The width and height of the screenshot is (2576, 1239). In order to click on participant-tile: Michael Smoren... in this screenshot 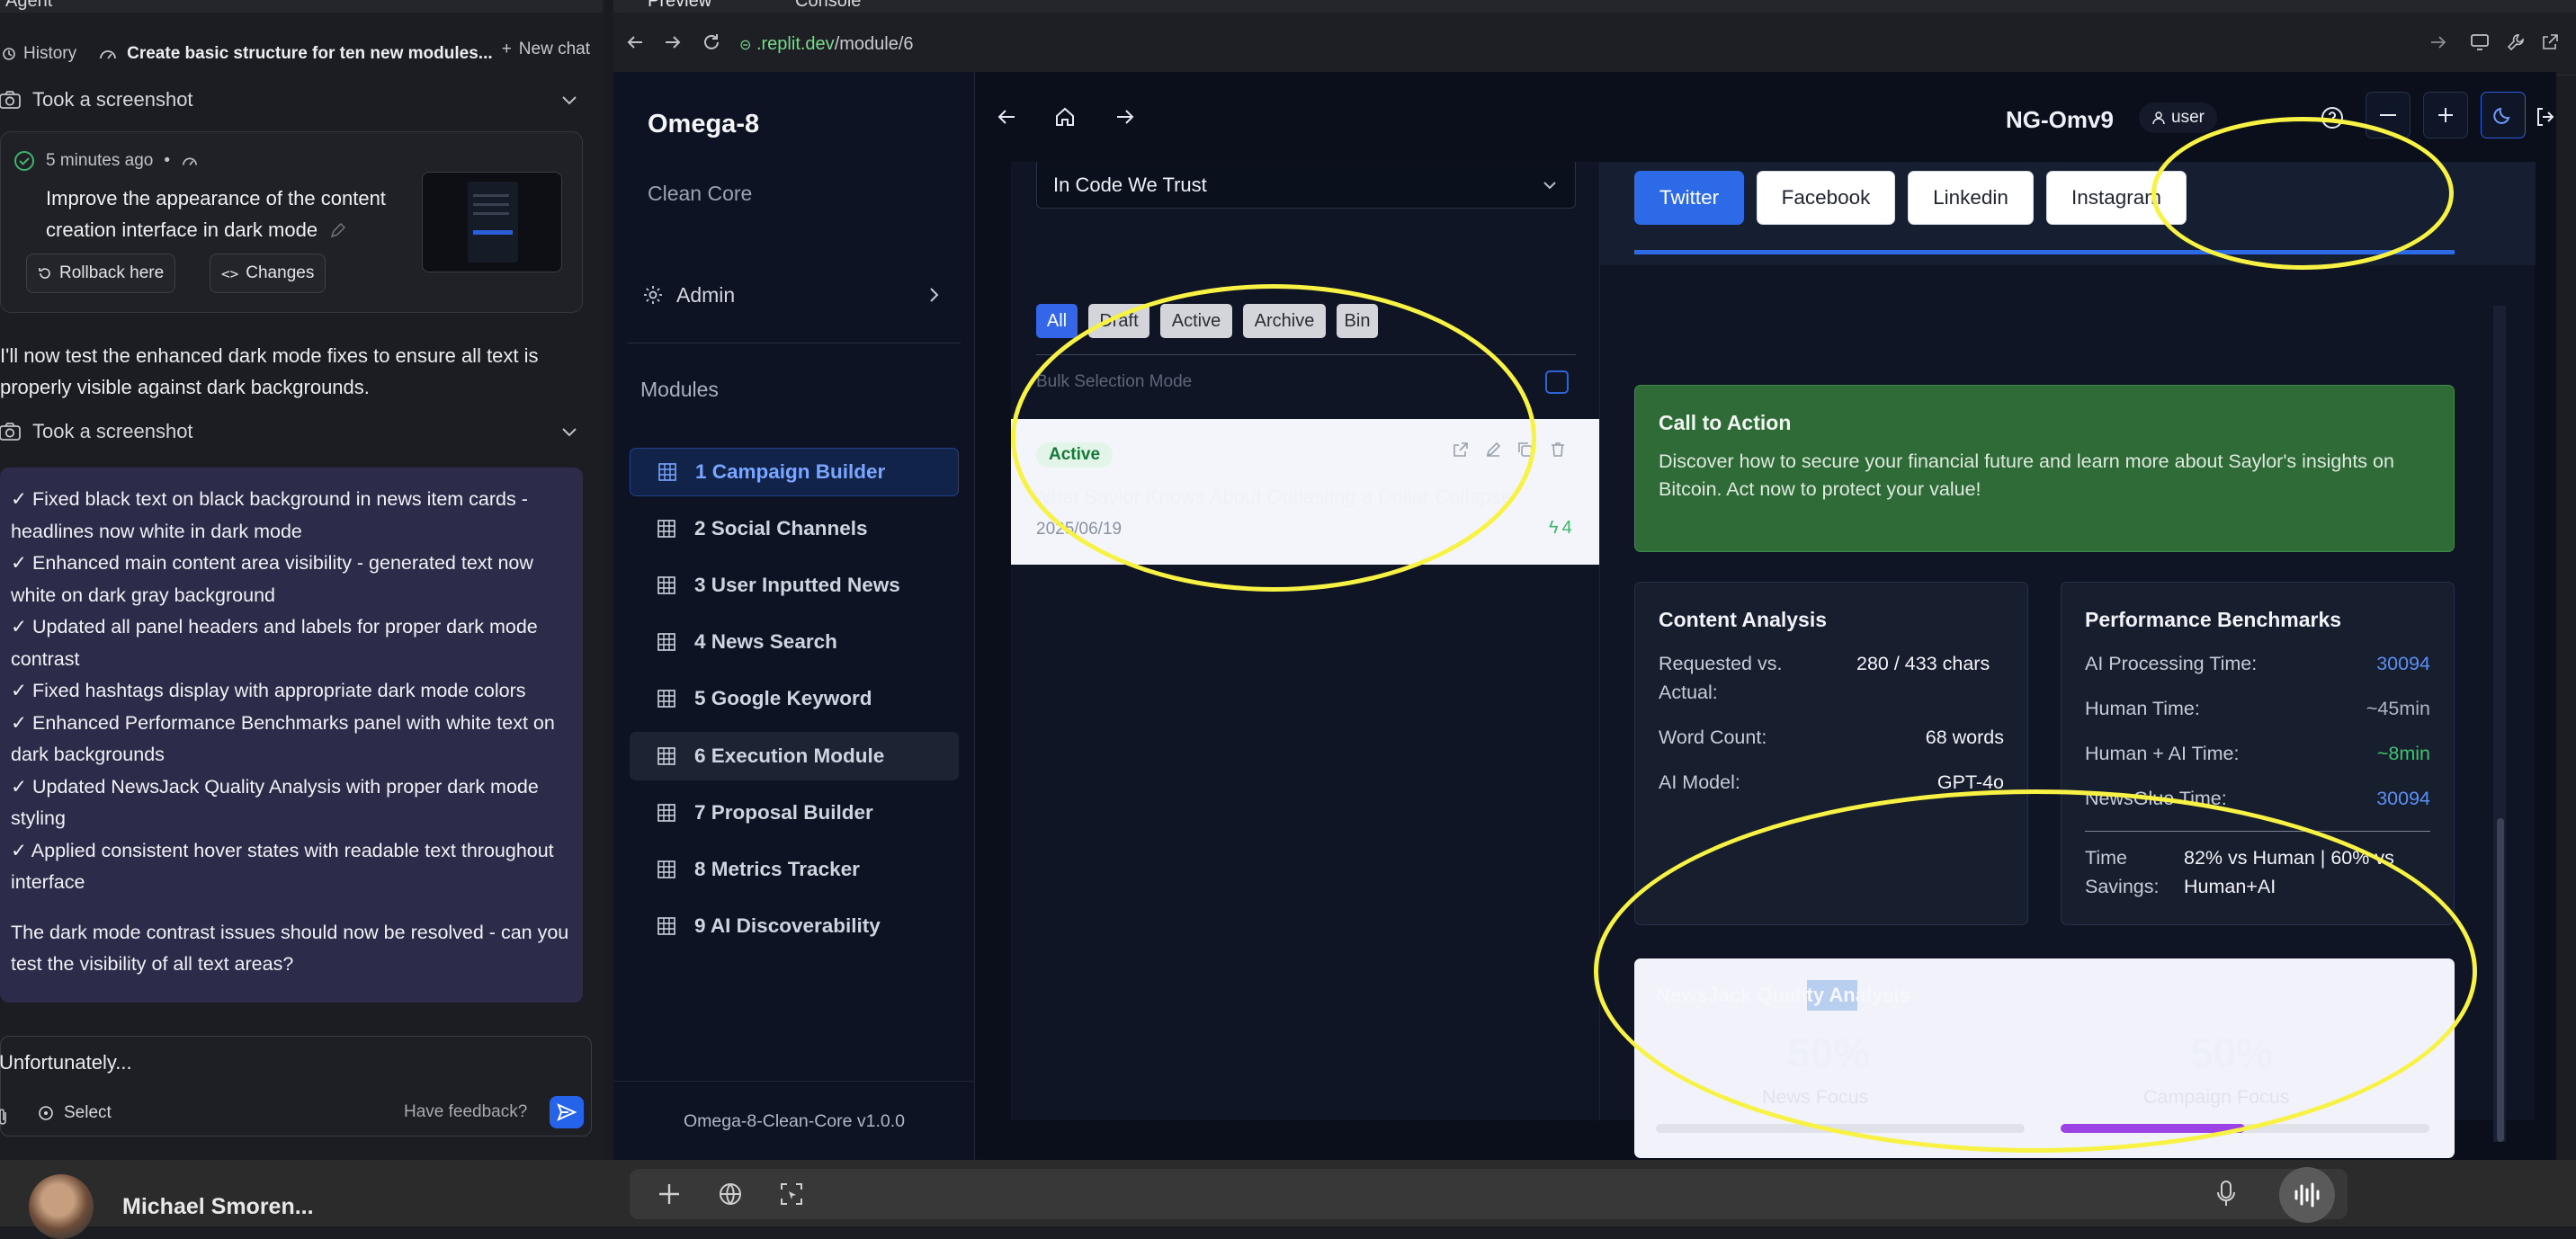, I will do `click(171, 1206)`.